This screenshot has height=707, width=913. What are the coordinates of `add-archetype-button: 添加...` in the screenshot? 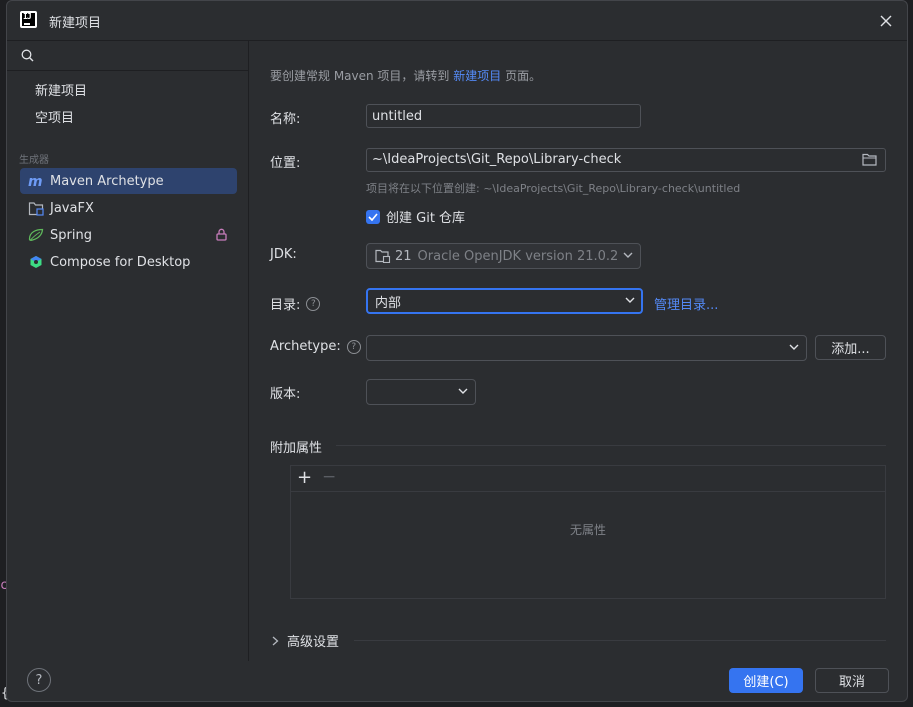 It's located at (850, 347).